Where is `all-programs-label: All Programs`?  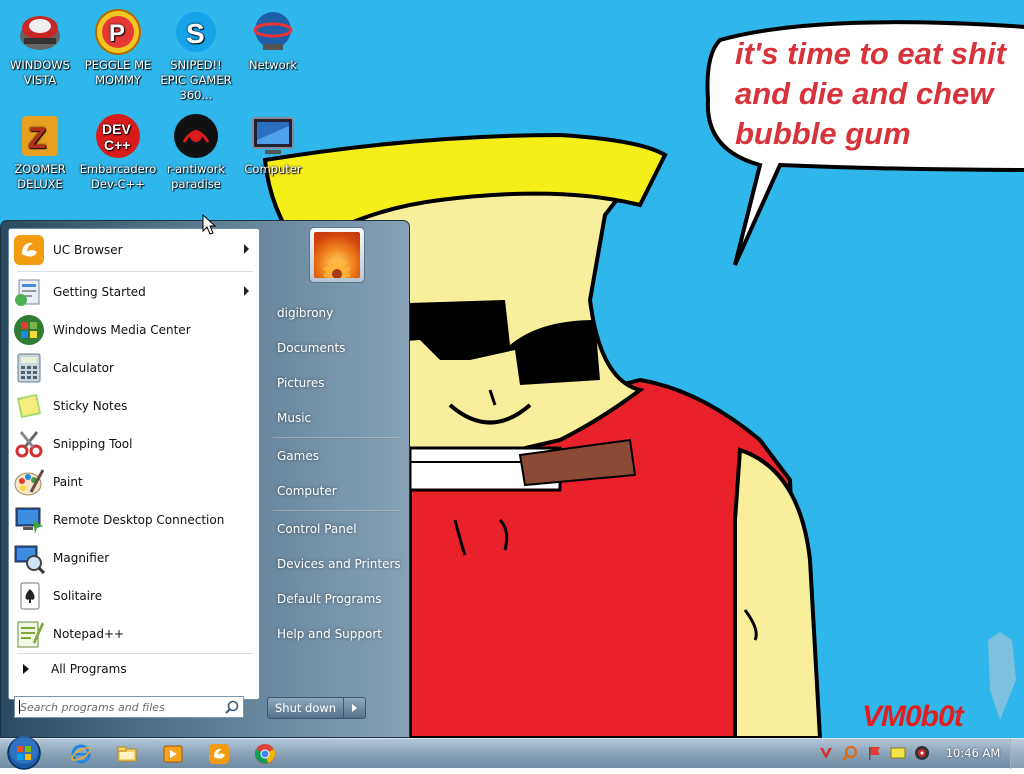
all-programs-label: All Programs is located at coordinates (89, 669).